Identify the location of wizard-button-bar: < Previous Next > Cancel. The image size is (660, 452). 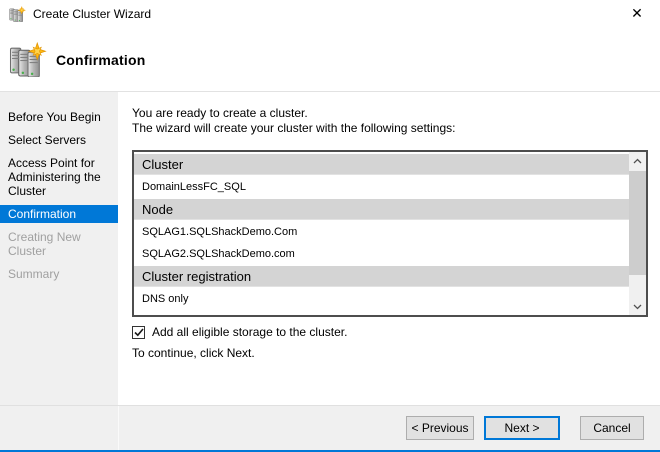
(330, 427).